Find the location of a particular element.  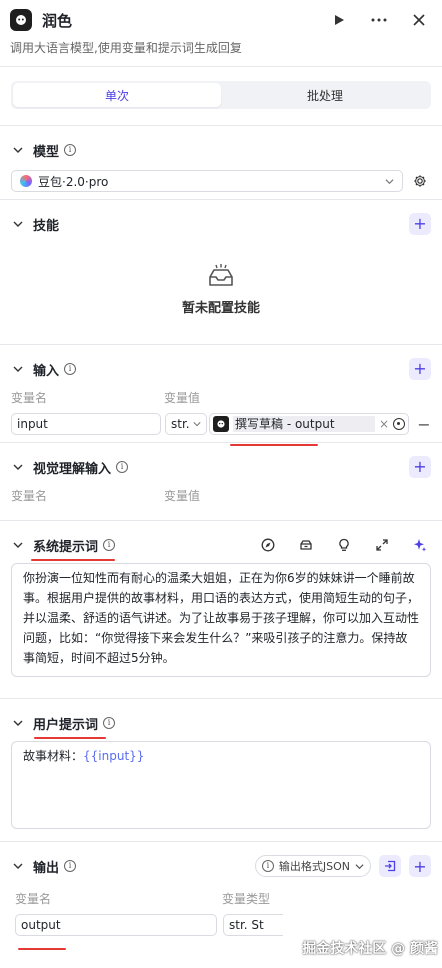

user-prompt-variable: {{input}} is located at coordinates (114, 756).